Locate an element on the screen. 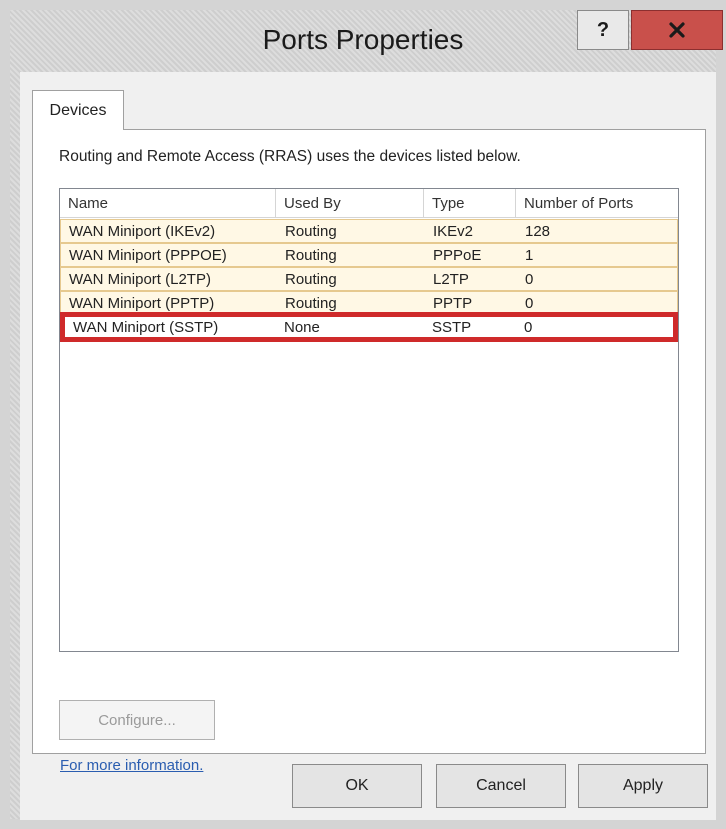  cell-type: IKEv2 is located at coordinates (453, 231).